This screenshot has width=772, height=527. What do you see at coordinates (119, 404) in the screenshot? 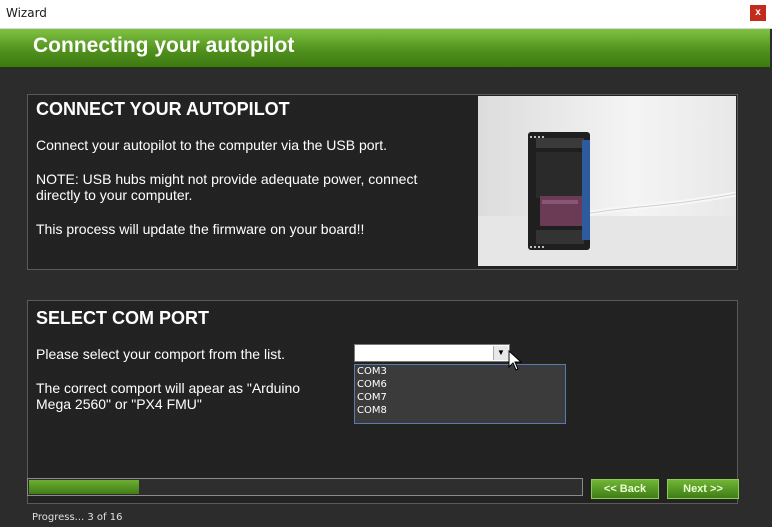
I see `comport-hint-line2: Mega 2560" or "PX4 FMU"` at bounding box center [119, 404].